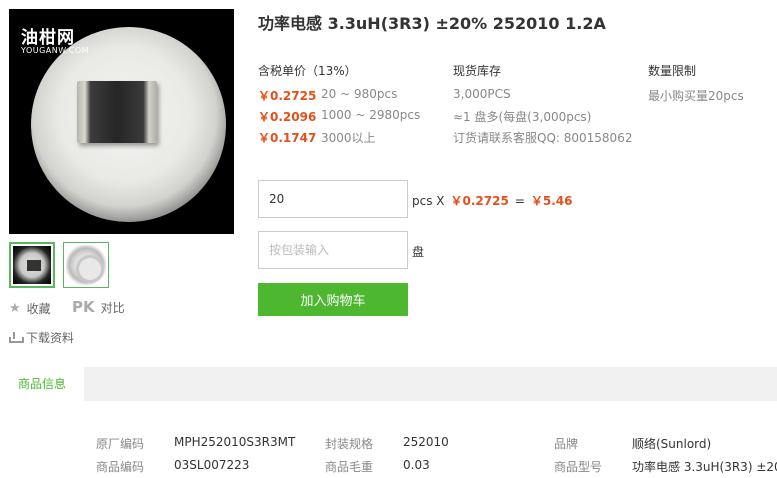 The width and height of the screenshot is (777, 478). Describe the element at coordinates (120, 444) in the screenshot. I see `spec-label: 原厂编码` at that location.